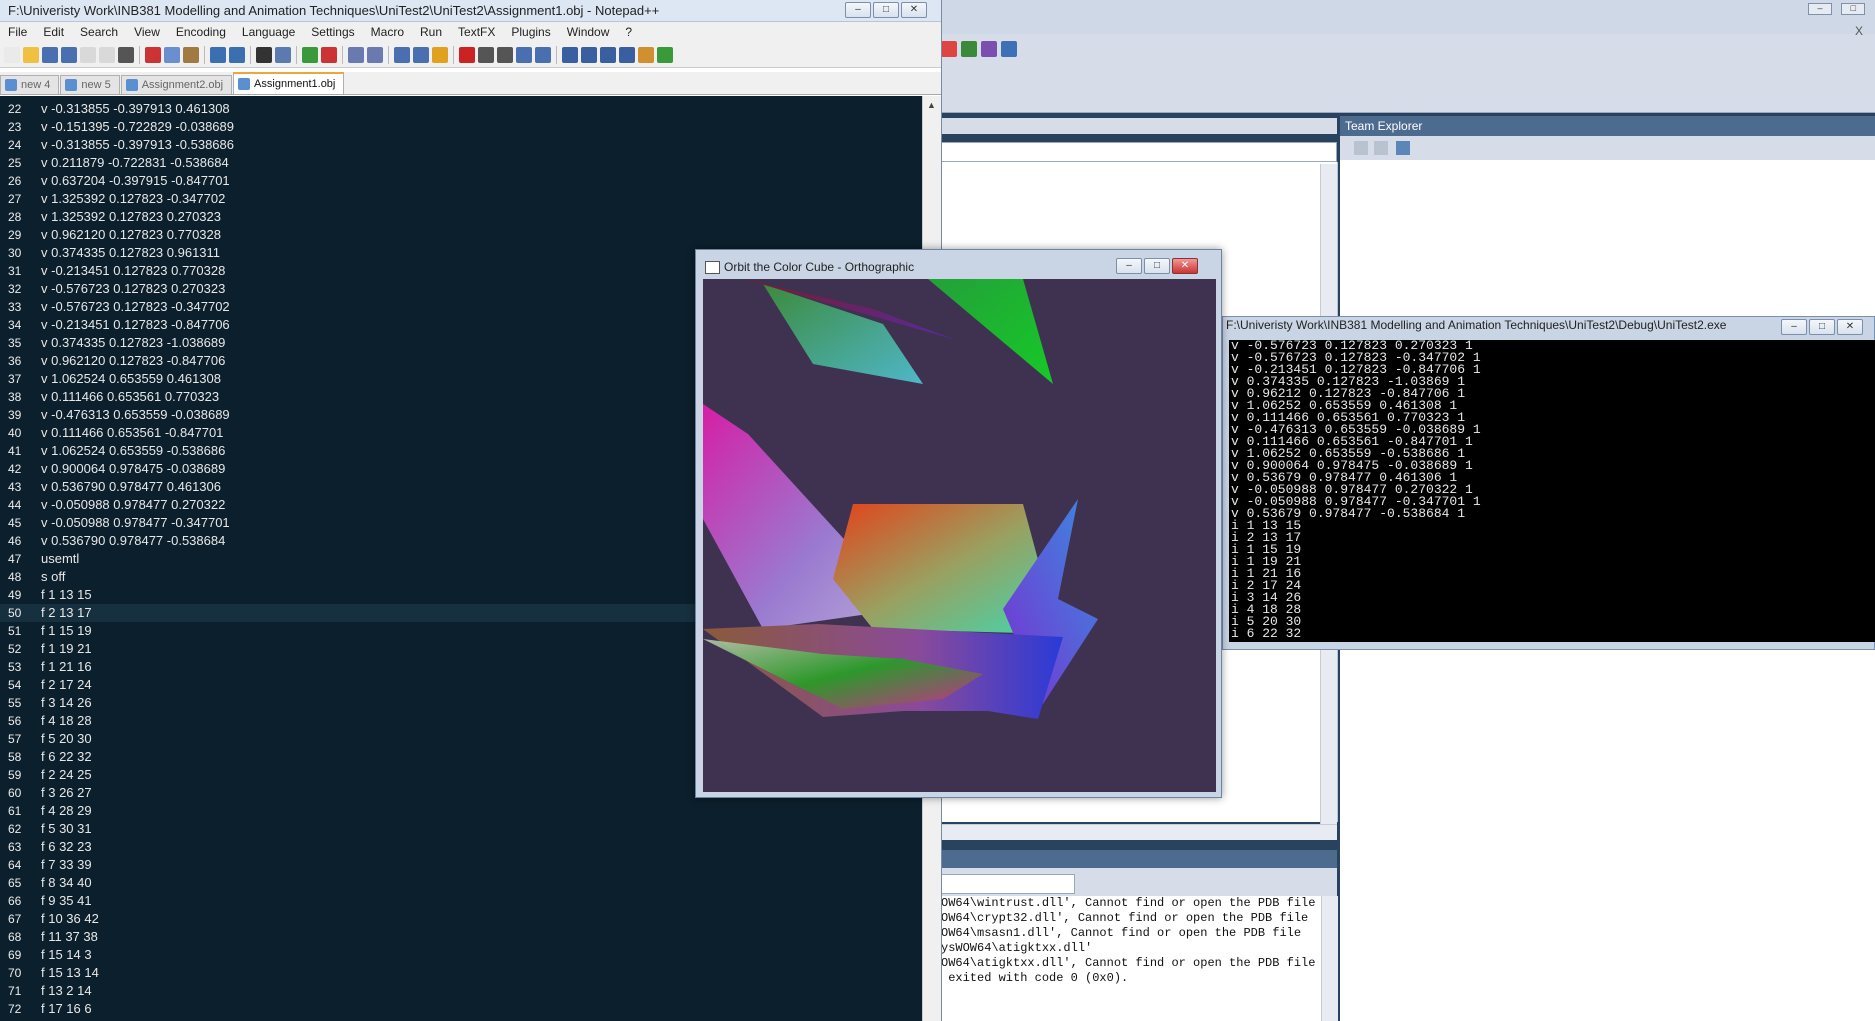 This screenshot has height=1021, width=1875. What do you see at coordinates (50, 54) in the screenshot?
I see `save-icon` at bounding box center [50, 54].